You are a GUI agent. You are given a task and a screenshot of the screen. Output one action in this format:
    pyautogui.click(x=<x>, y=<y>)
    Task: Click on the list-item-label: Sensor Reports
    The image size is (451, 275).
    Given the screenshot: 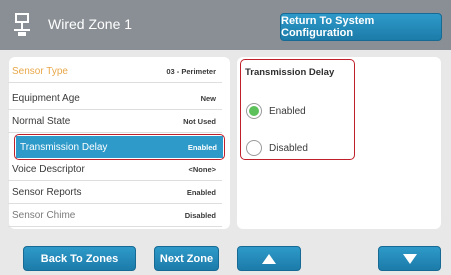 What is the action you would take?
    pyautogui.click(x=47, y=192)
    